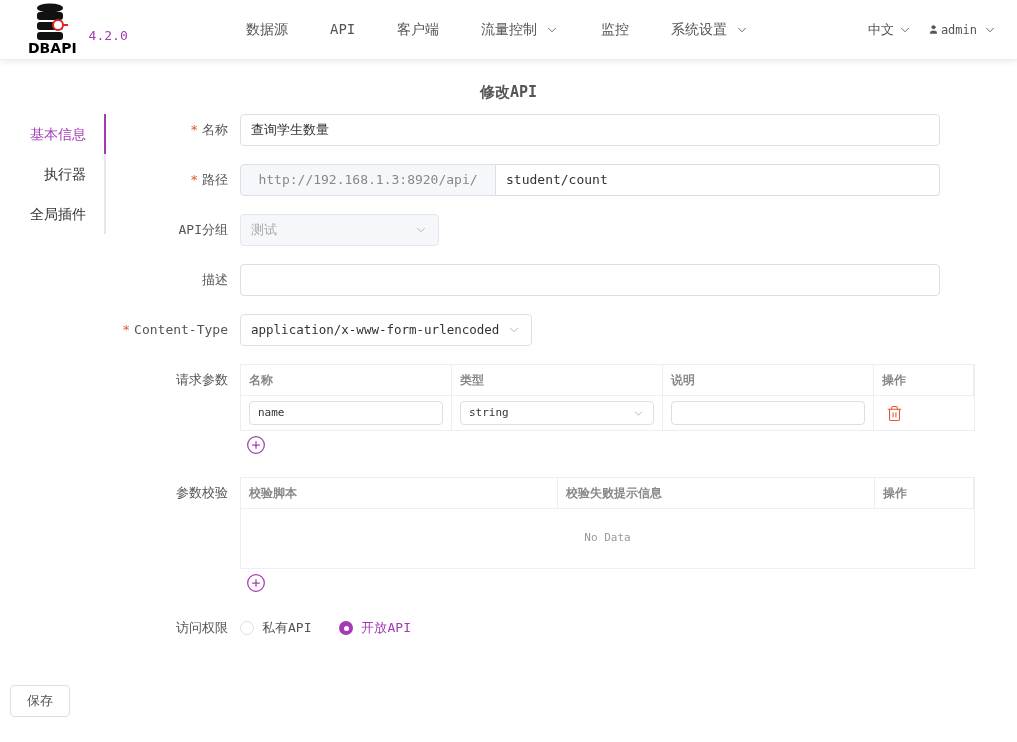 The image size is (1017, 742). What do you see at coordinates (202, 628) in the screenshot?
I see `field-label: 访问权限` at bounding box center [202, 628].